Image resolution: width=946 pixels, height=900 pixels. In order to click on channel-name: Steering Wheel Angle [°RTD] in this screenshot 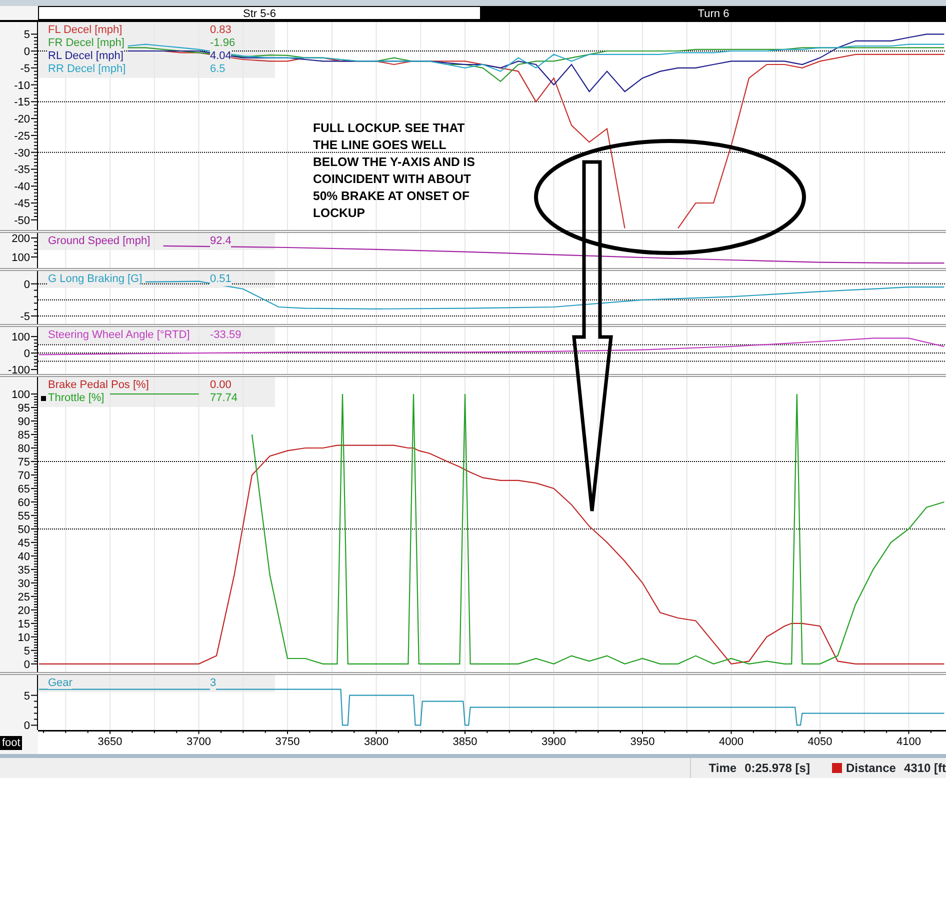, I will do `click(119, 335)`.